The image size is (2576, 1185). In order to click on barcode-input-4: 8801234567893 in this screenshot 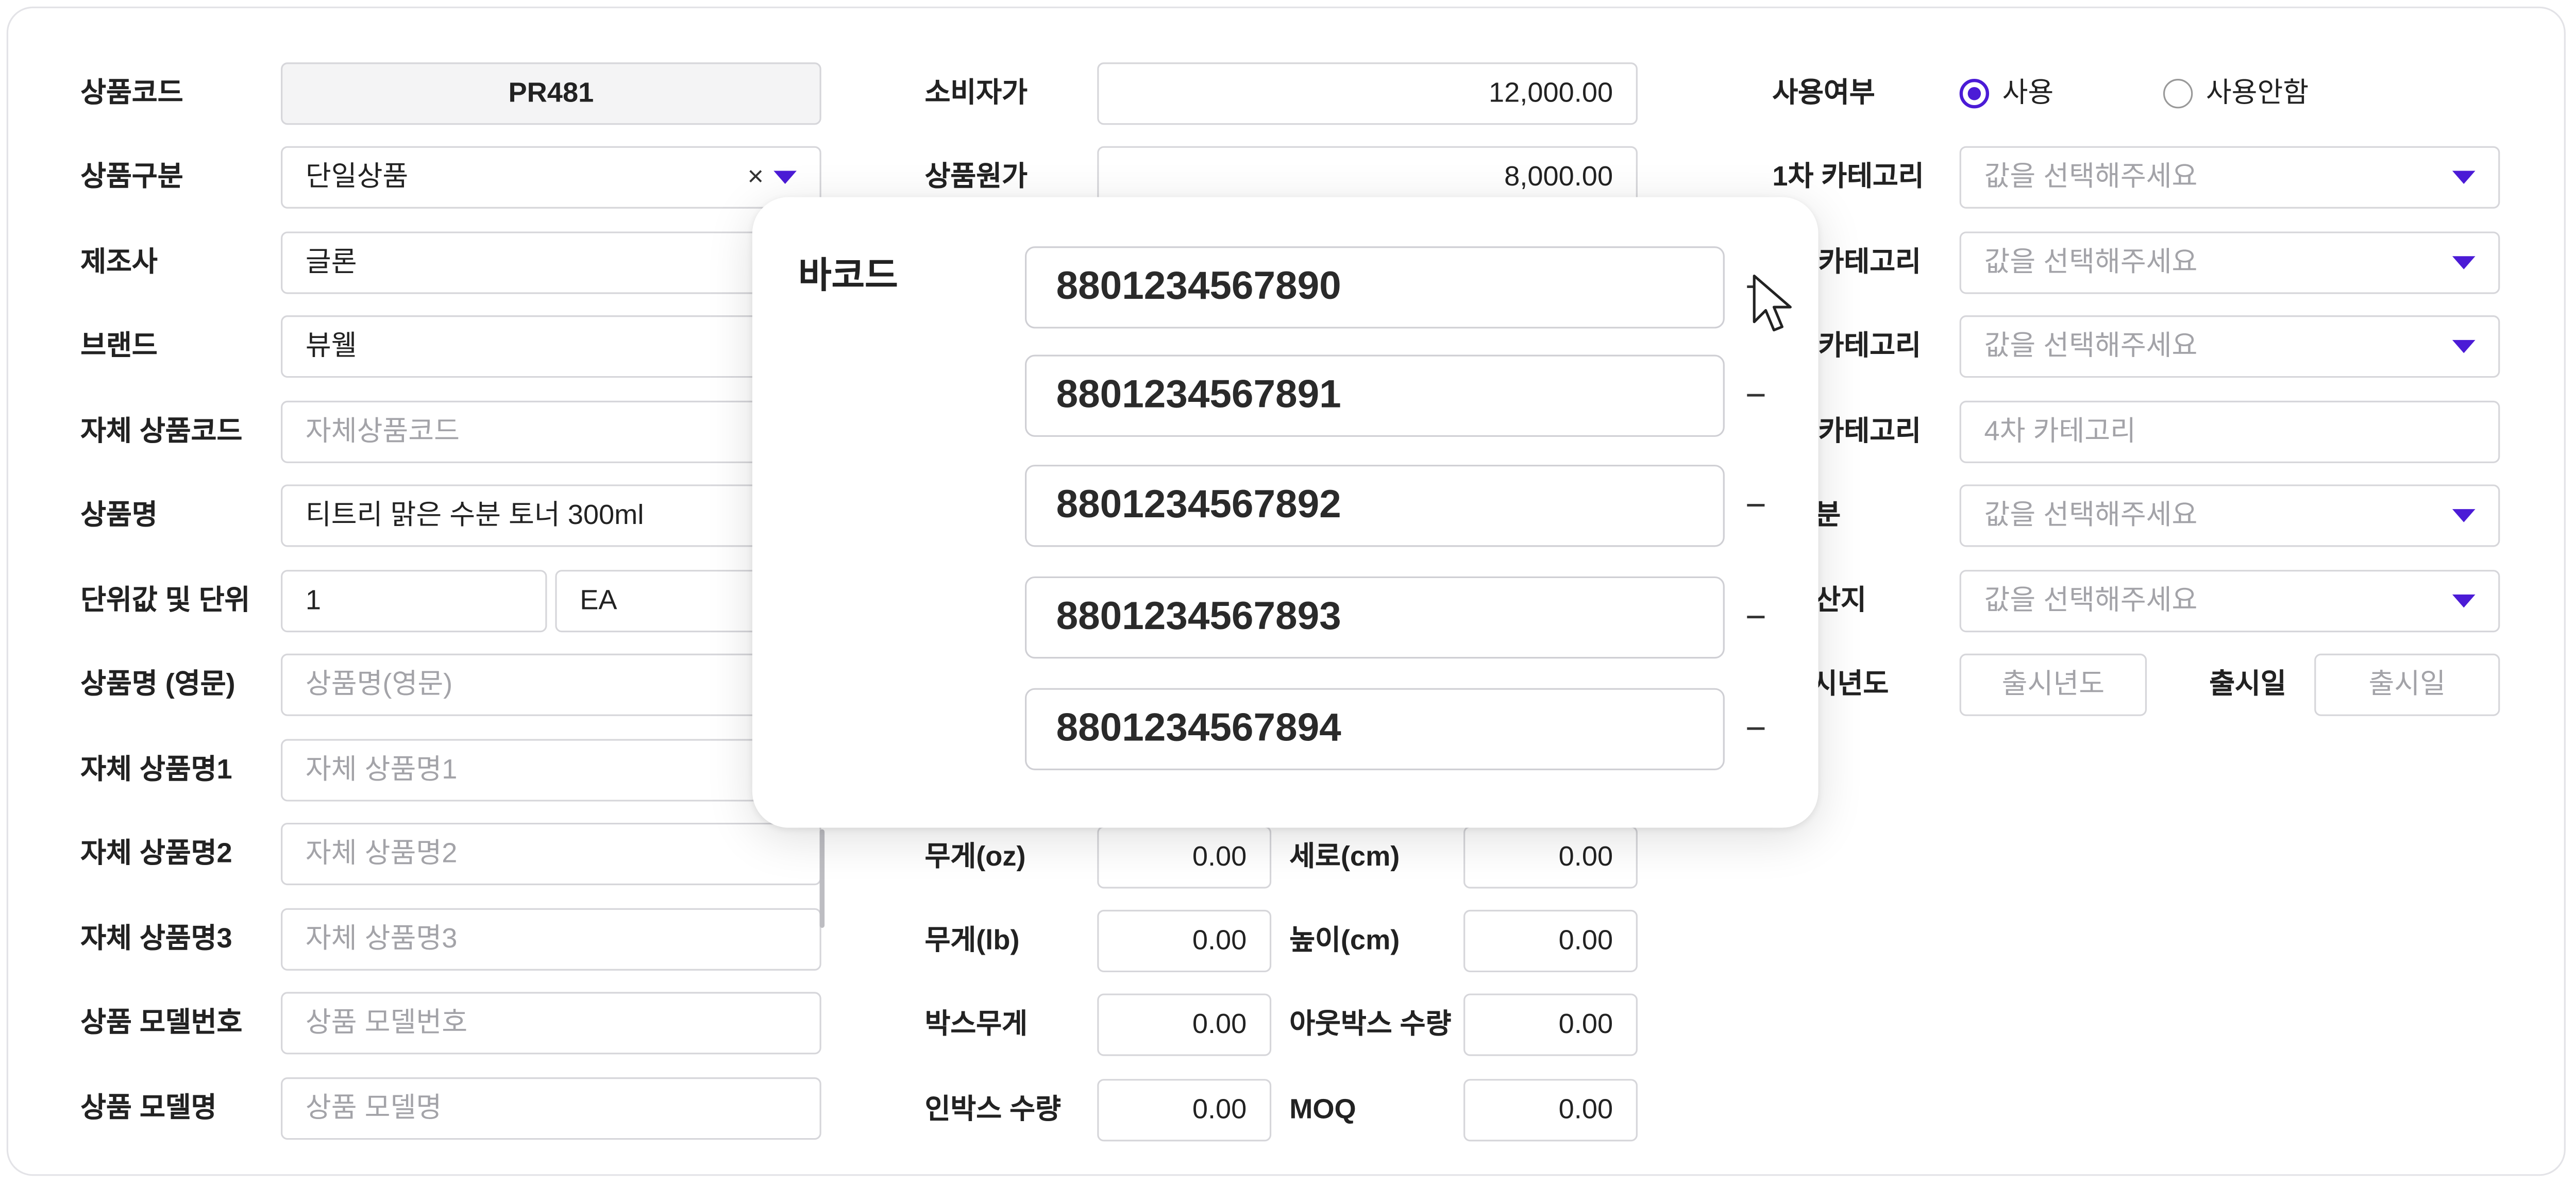, I will do `click(1375, 617)`.